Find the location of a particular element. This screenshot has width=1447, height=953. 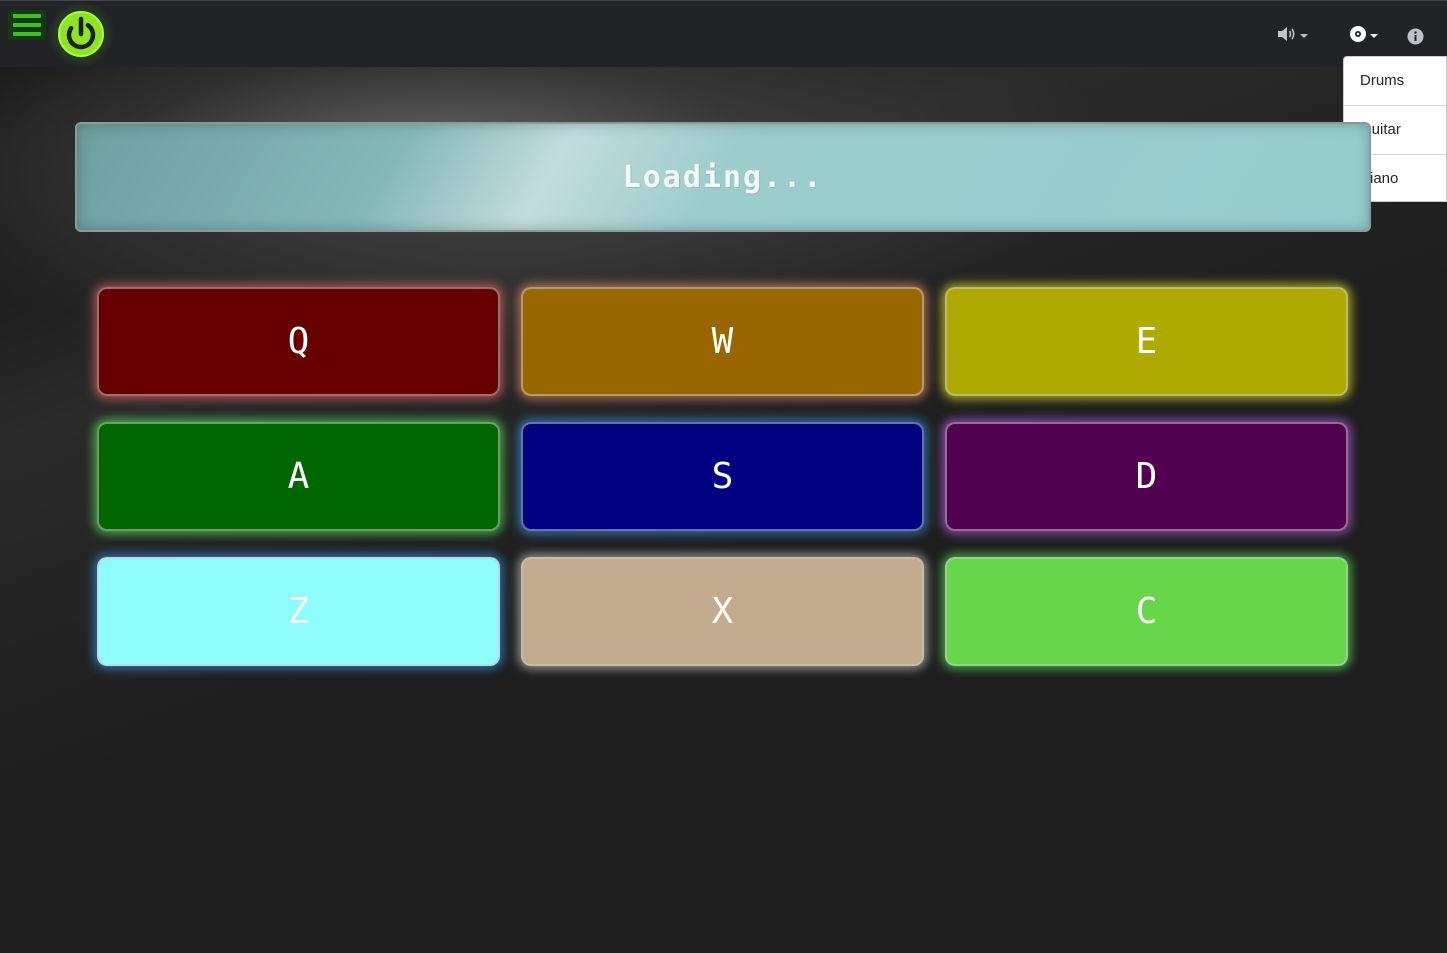

drum-pad-s: S is located at coordinates (722, 476).